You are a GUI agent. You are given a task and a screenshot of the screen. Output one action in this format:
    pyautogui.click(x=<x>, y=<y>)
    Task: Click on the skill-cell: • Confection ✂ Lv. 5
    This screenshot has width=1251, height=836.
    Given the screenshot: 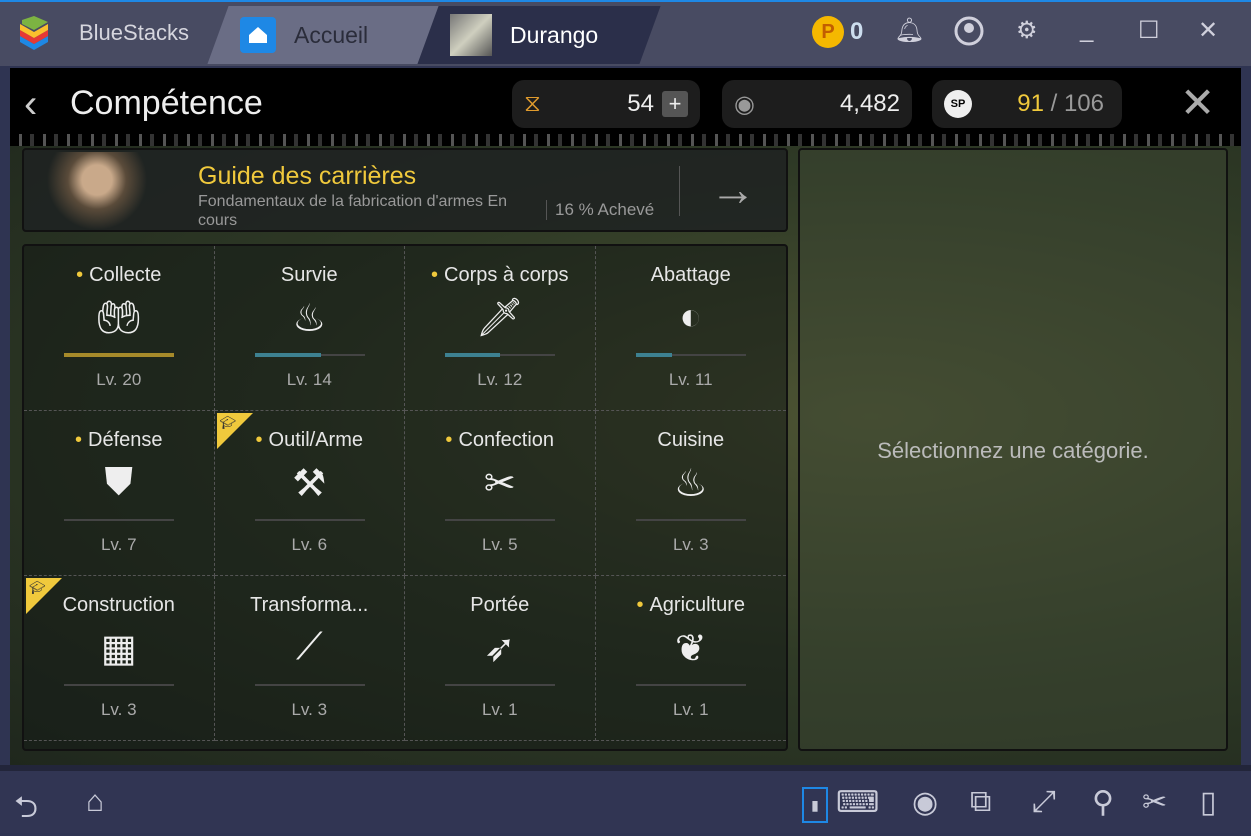 What is the action you would take?
    pyautogui.click(x=500, y=493)
    